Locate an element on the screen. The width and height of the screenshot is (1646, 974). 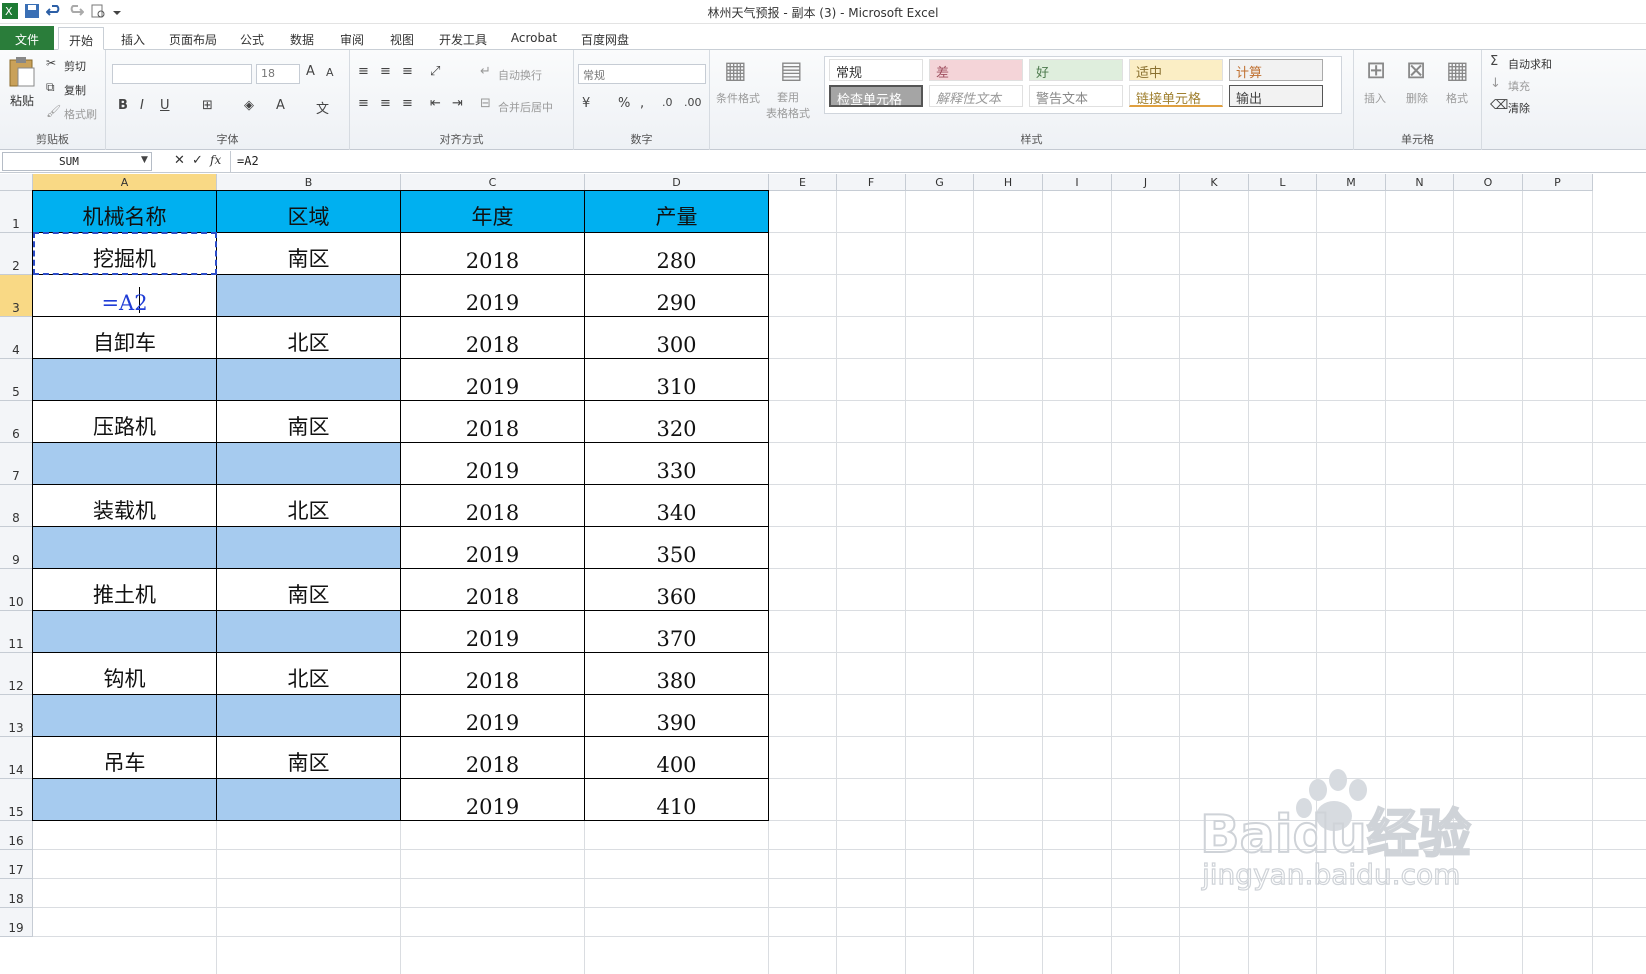
column-header-a: A is located at coordinates (125, 182).